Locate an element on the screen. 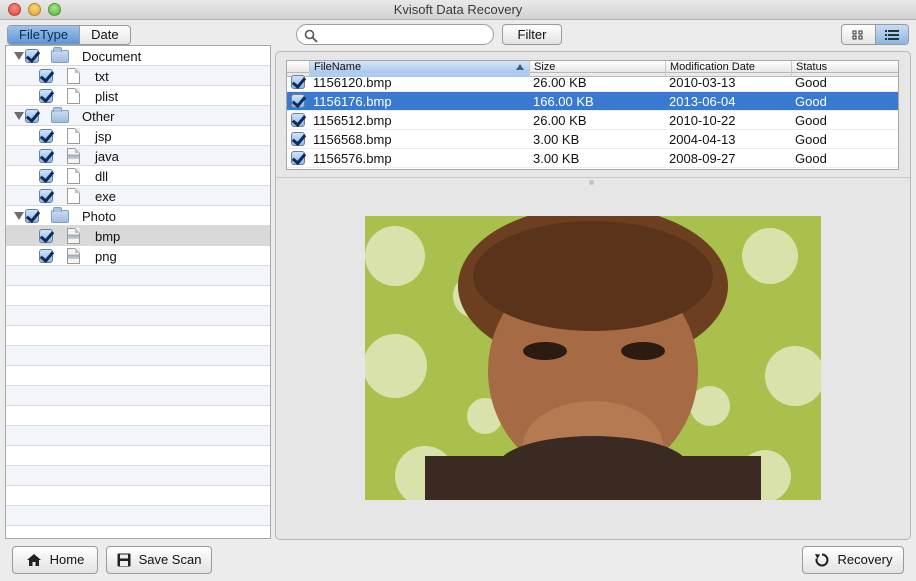  cell-date: 2010-10-22 is located at coordinates (702, 120).